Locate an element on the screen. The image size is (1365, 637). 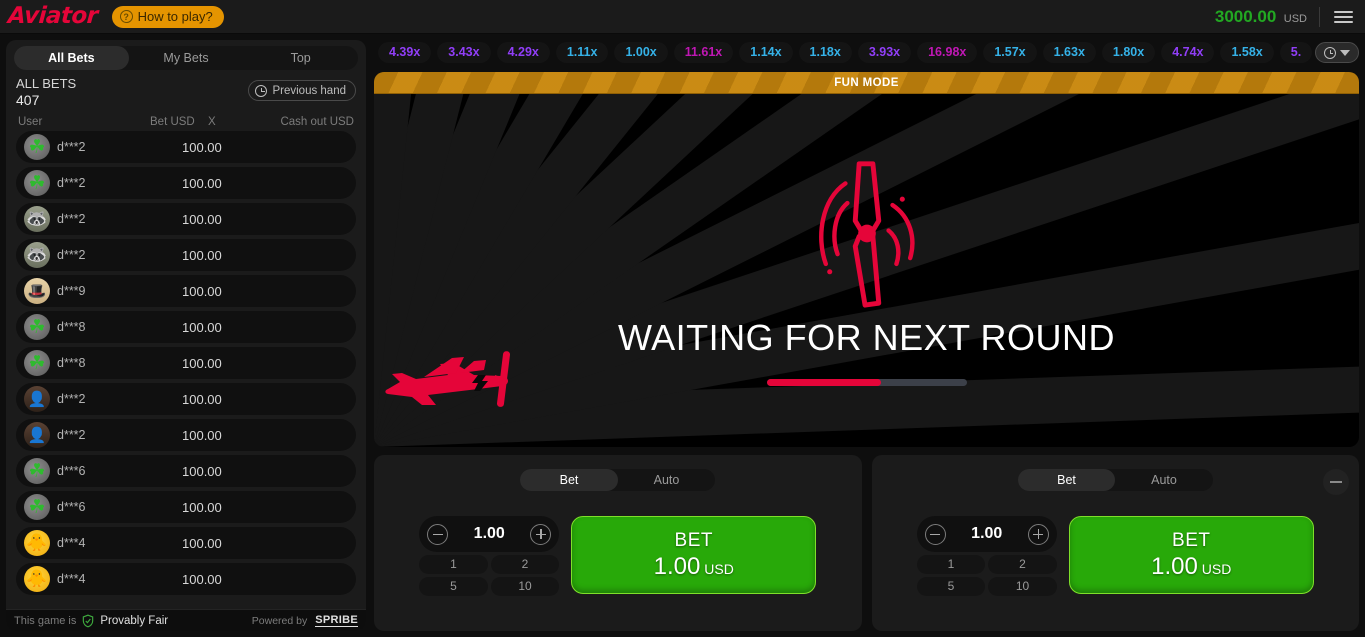
how-to-play-label: How to play? is located at coordinates (175, 16).